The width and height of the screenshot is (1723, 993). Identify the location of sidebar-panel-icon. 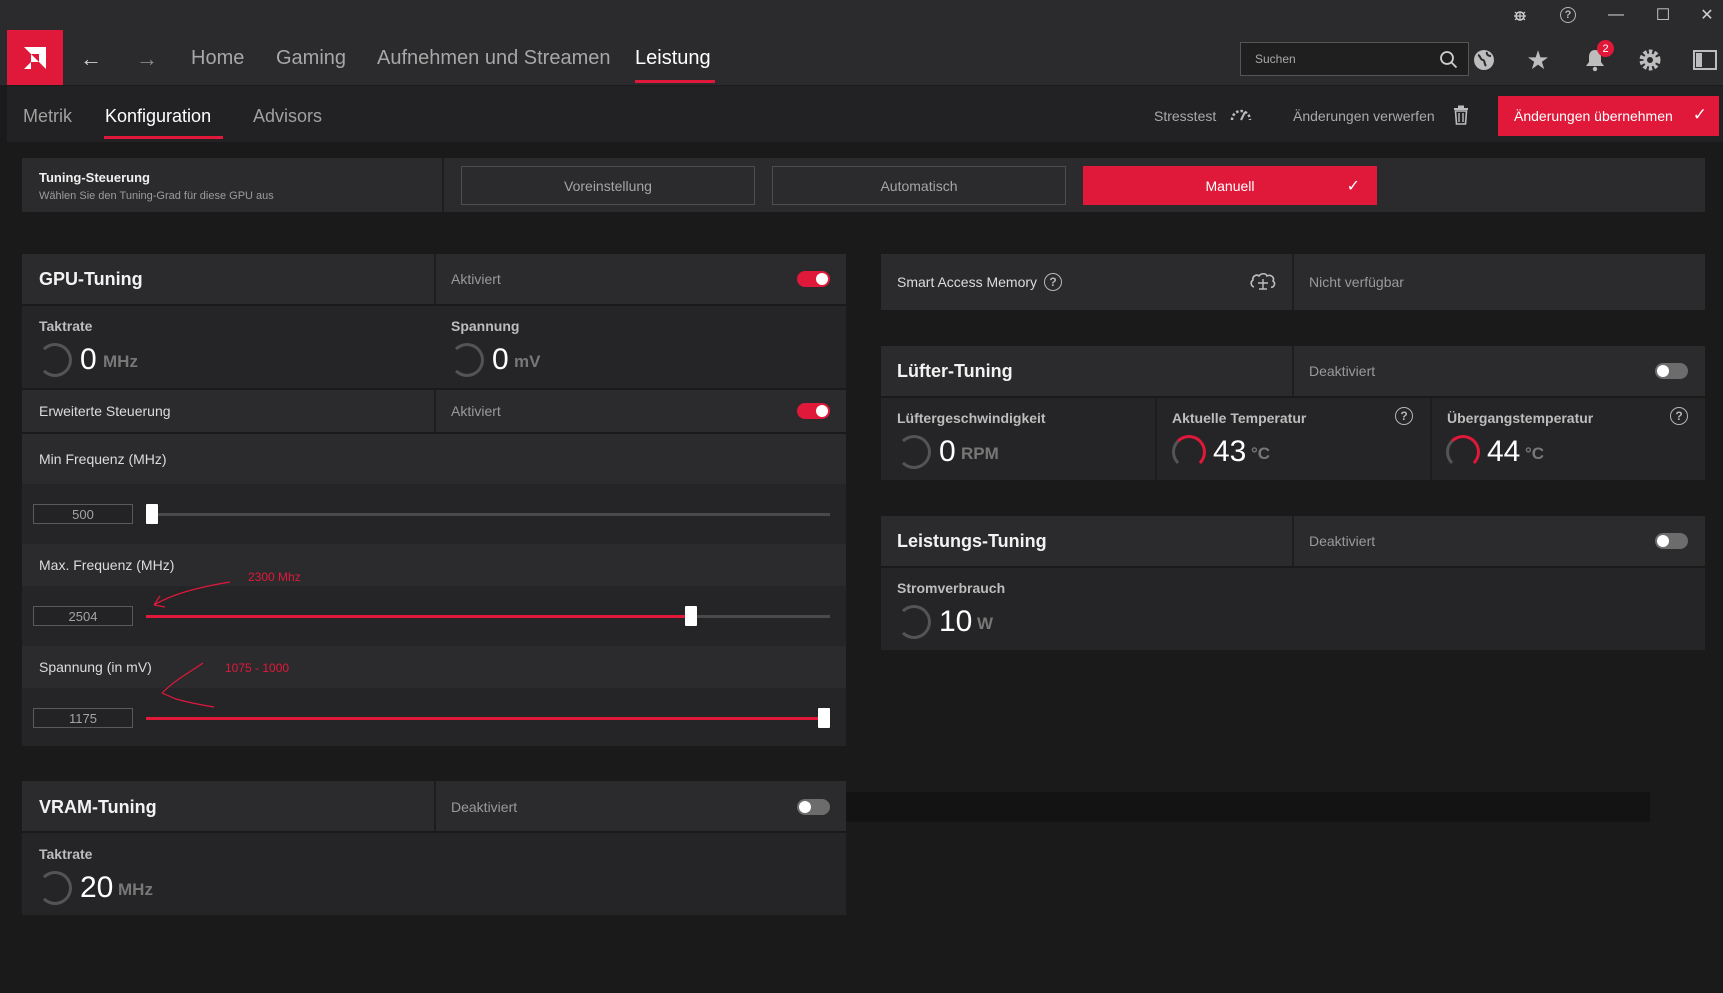
(1705, 60).